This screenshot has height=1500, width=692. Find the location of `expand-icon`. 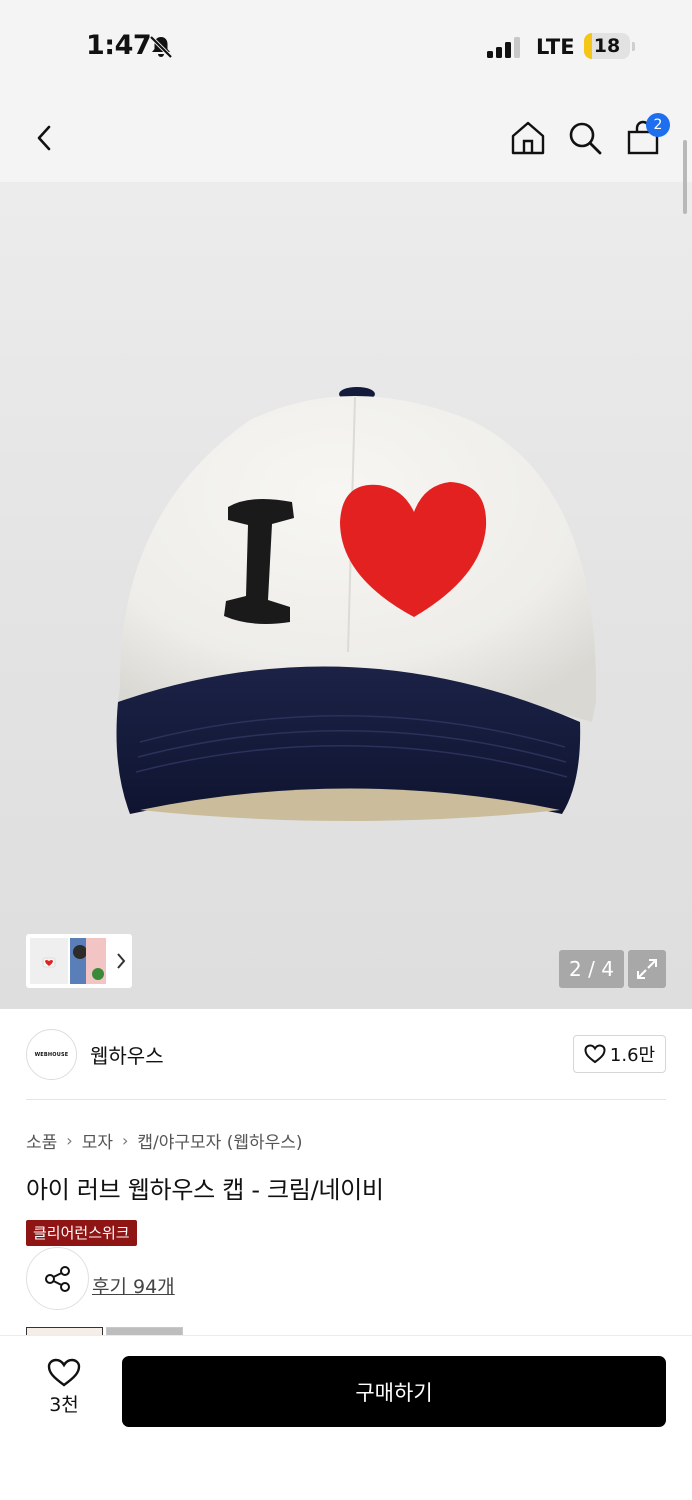

expand-icon is located at coordinates (647, 969).